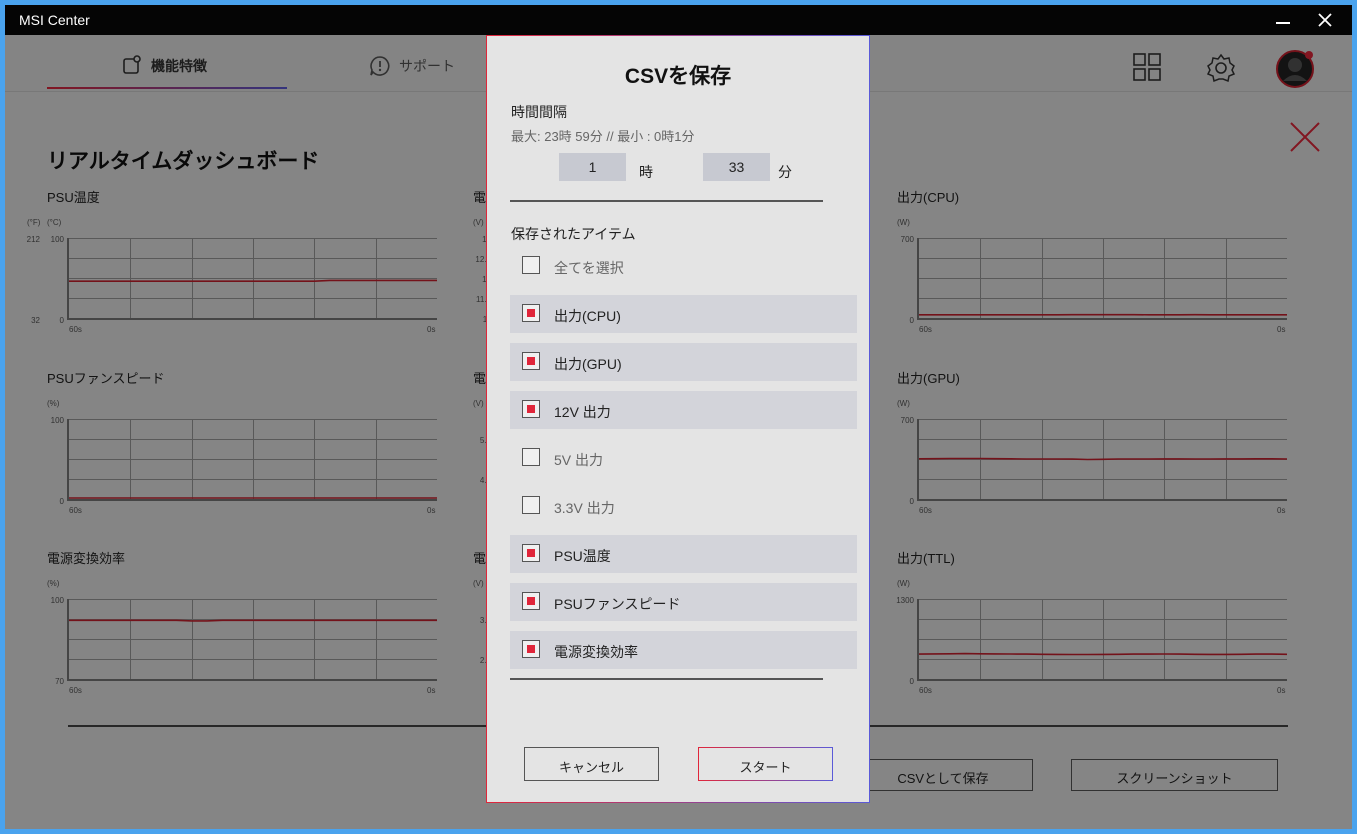  Describe the element at coordinates (646, 172) in the screenshot. I see `hours-unit: 時` at that location.